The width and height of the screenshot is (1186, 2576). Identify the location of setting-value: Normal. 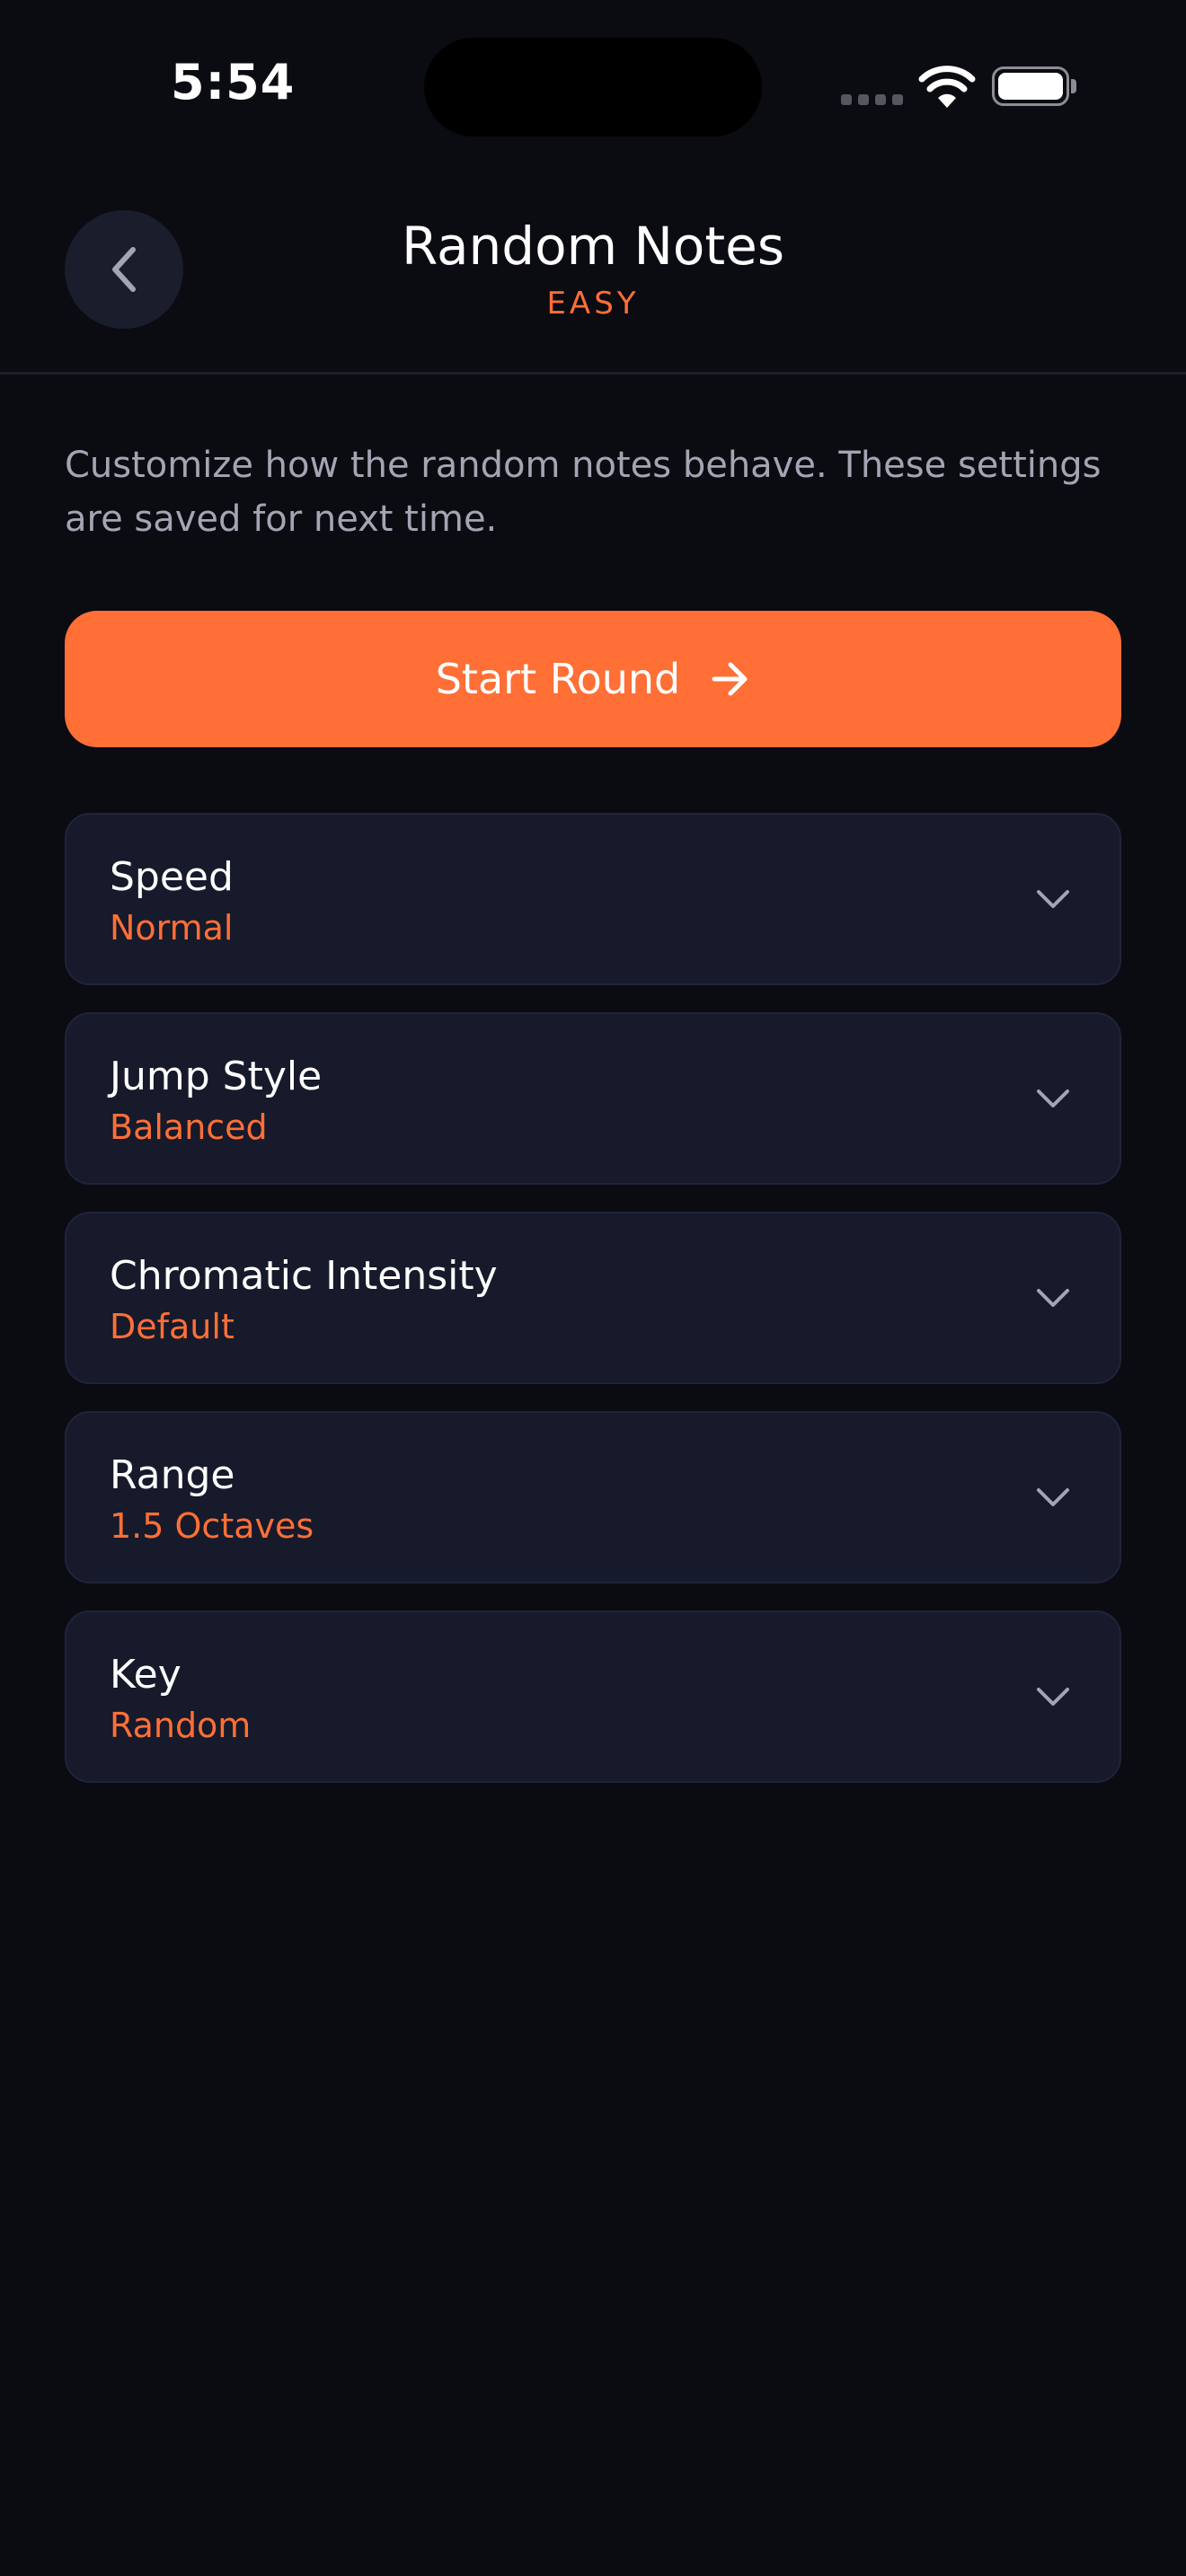
(172, 928).